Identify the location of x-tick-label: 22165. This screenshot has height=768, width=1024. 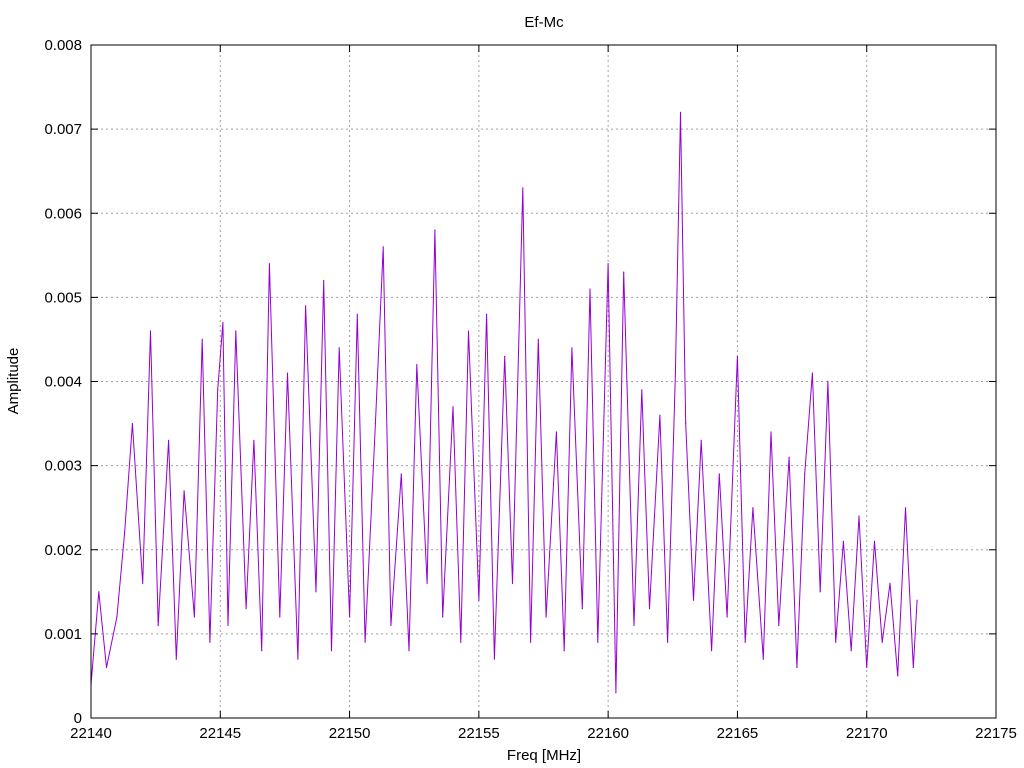
(738, 733).